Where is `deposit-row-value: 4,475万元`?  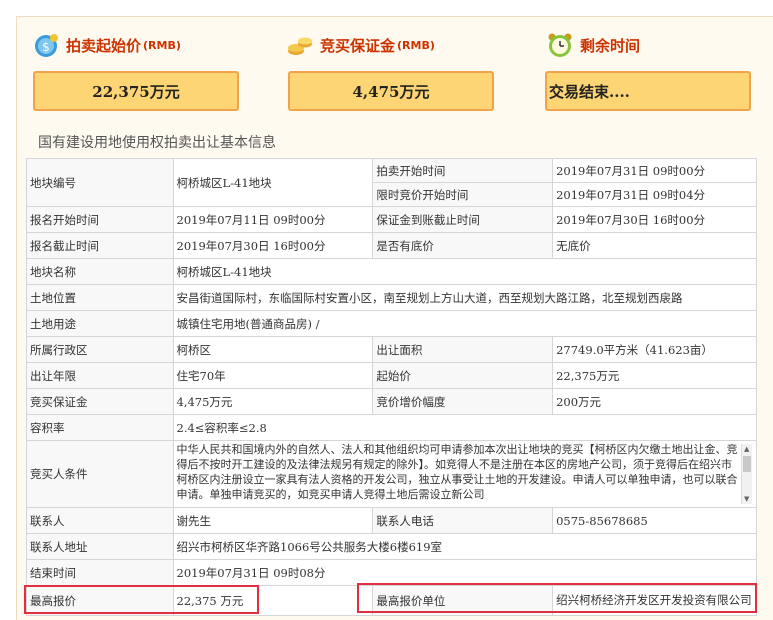
deposit-row-value: 4,475万元 is located at coordinates (273, 401).